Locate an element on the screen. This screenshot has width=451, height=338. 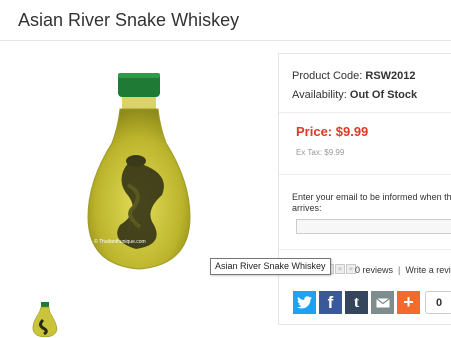
tumblr-icon: t is located at coordinates (356, 302).